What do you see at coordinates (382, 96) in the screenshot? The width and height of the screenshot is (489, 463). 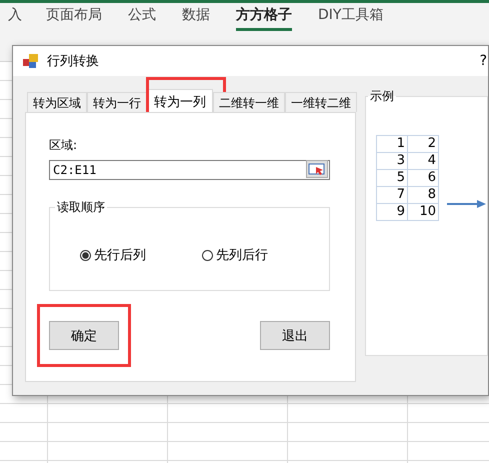 I see `group-title: 示例` at bounding box center [382, 96].